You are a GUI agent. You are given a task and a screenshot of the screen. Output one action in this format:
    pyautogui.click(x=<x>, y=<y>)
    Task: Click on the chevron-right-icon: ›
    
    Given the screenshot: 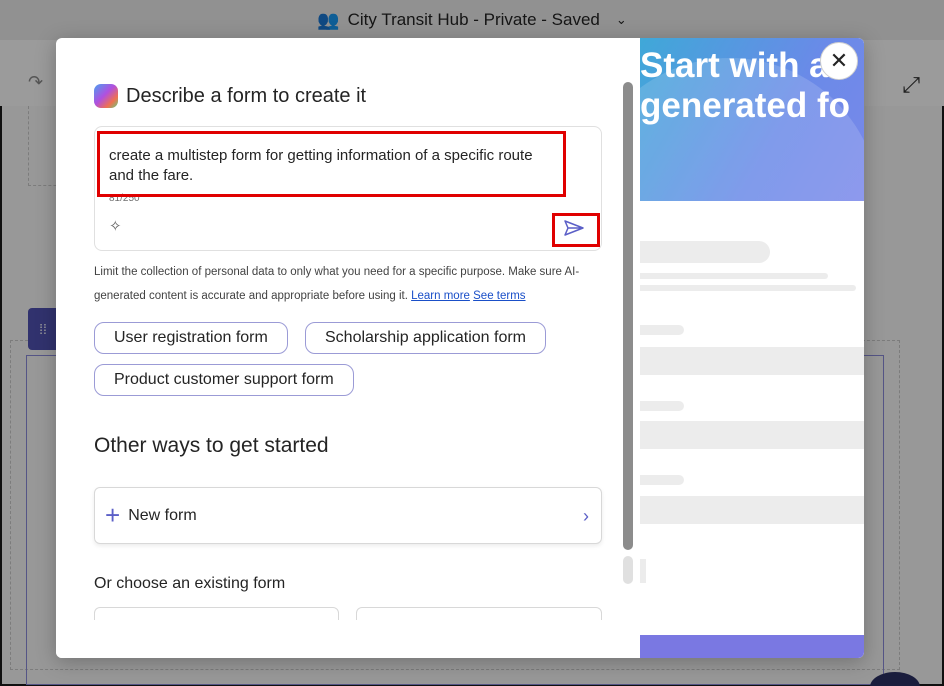 What is the action you would take?
    pyautogui.click(x=586, y=516)
    